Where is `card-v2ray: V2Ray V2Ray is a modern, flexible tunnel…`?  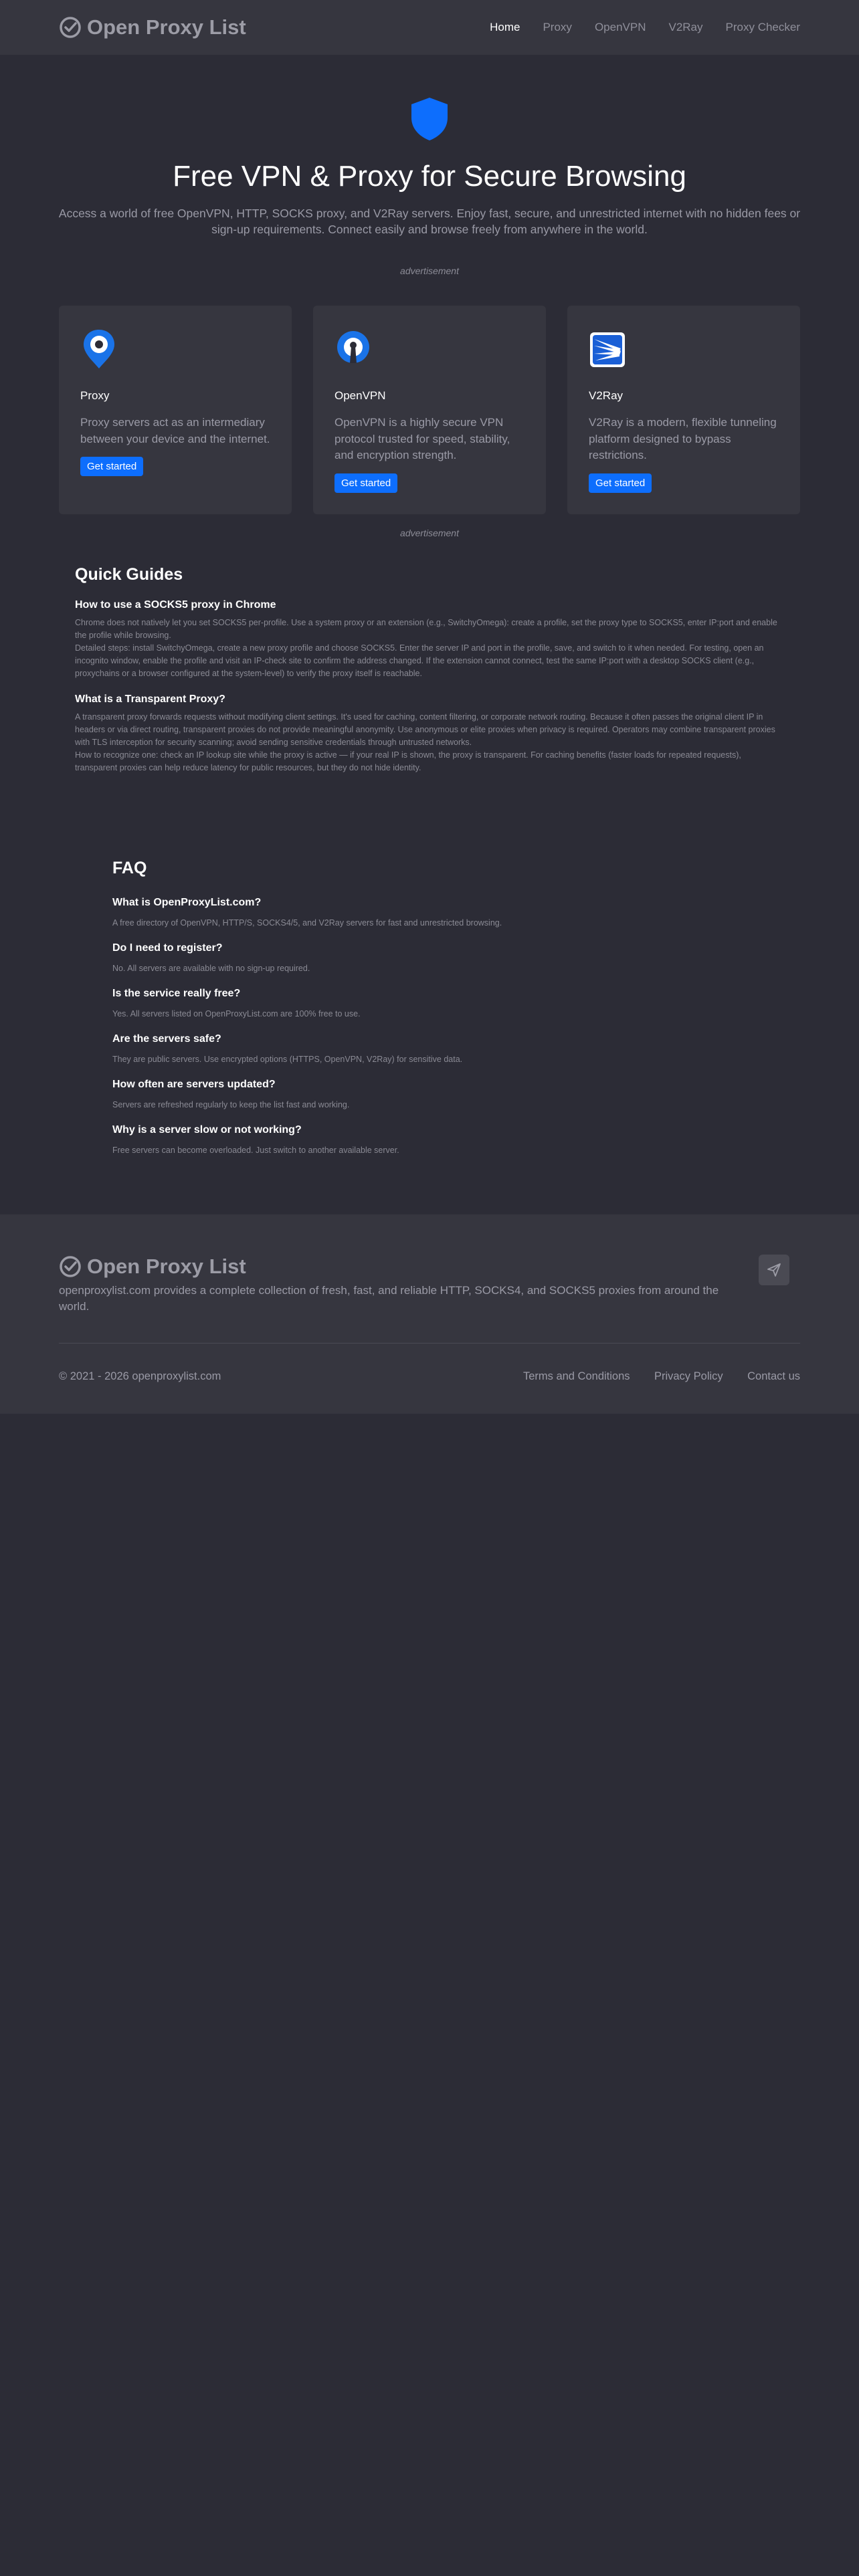 card-v2ray: V2Ray V2Ray is a modern, flexible tunnel… is located at coordinates (683, 410).